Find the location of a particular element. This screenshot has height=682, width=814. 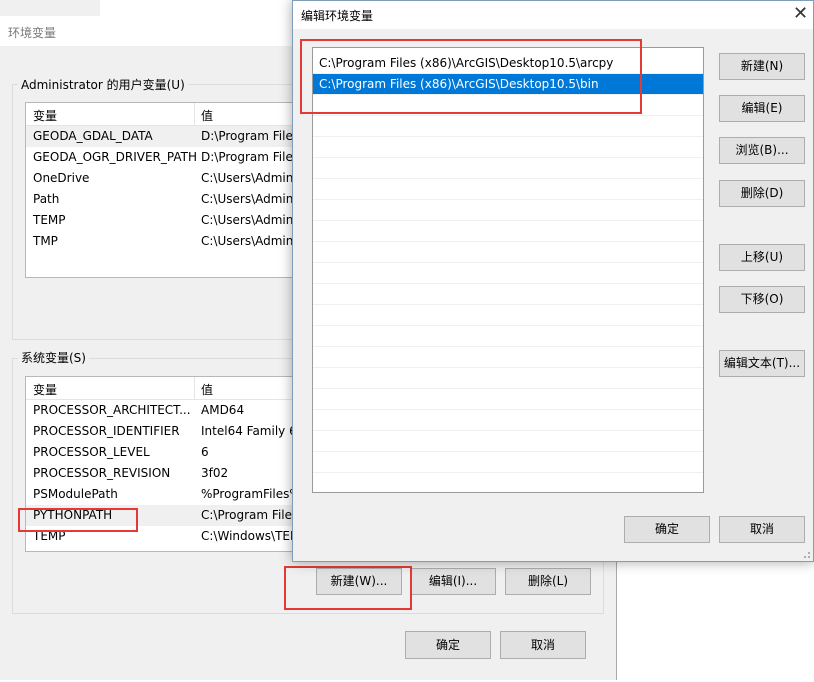

var-name: PROCESSOR_REVISION is located at coordinates (102, 473).